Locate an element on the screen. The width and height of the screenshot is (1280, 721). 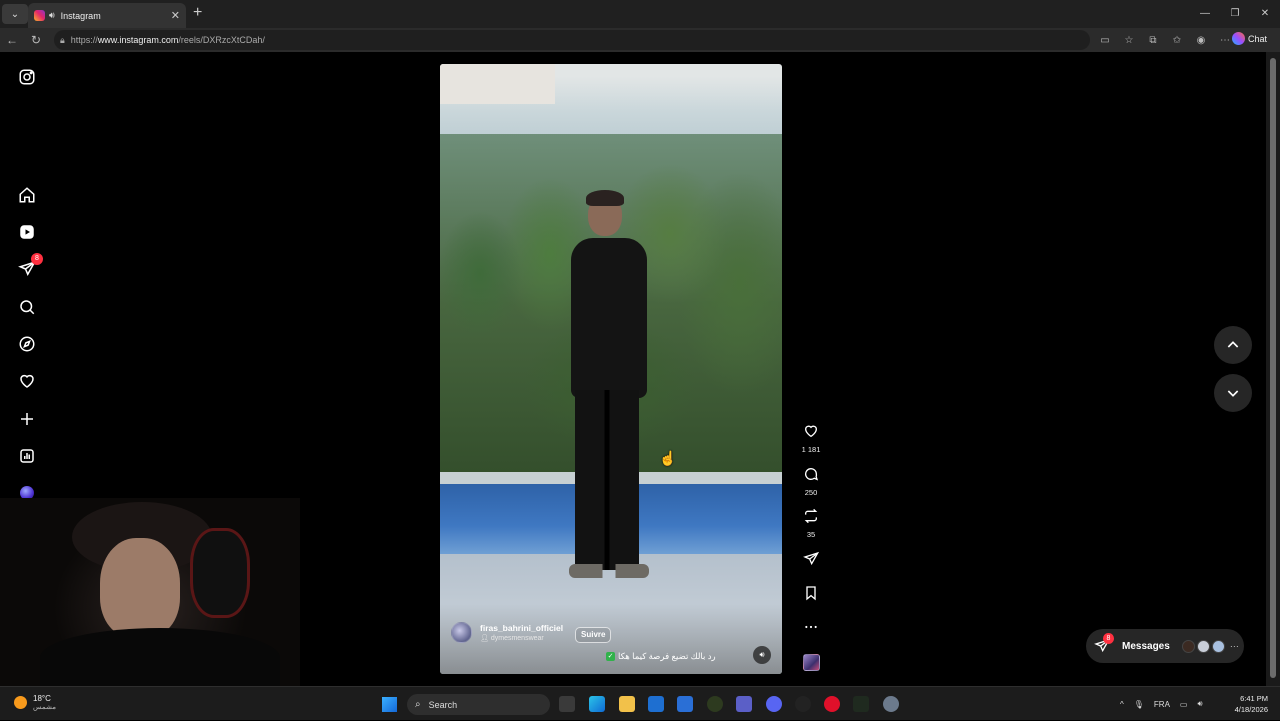
favorites-icon: ✩ is located at coordinates (1177, 40).